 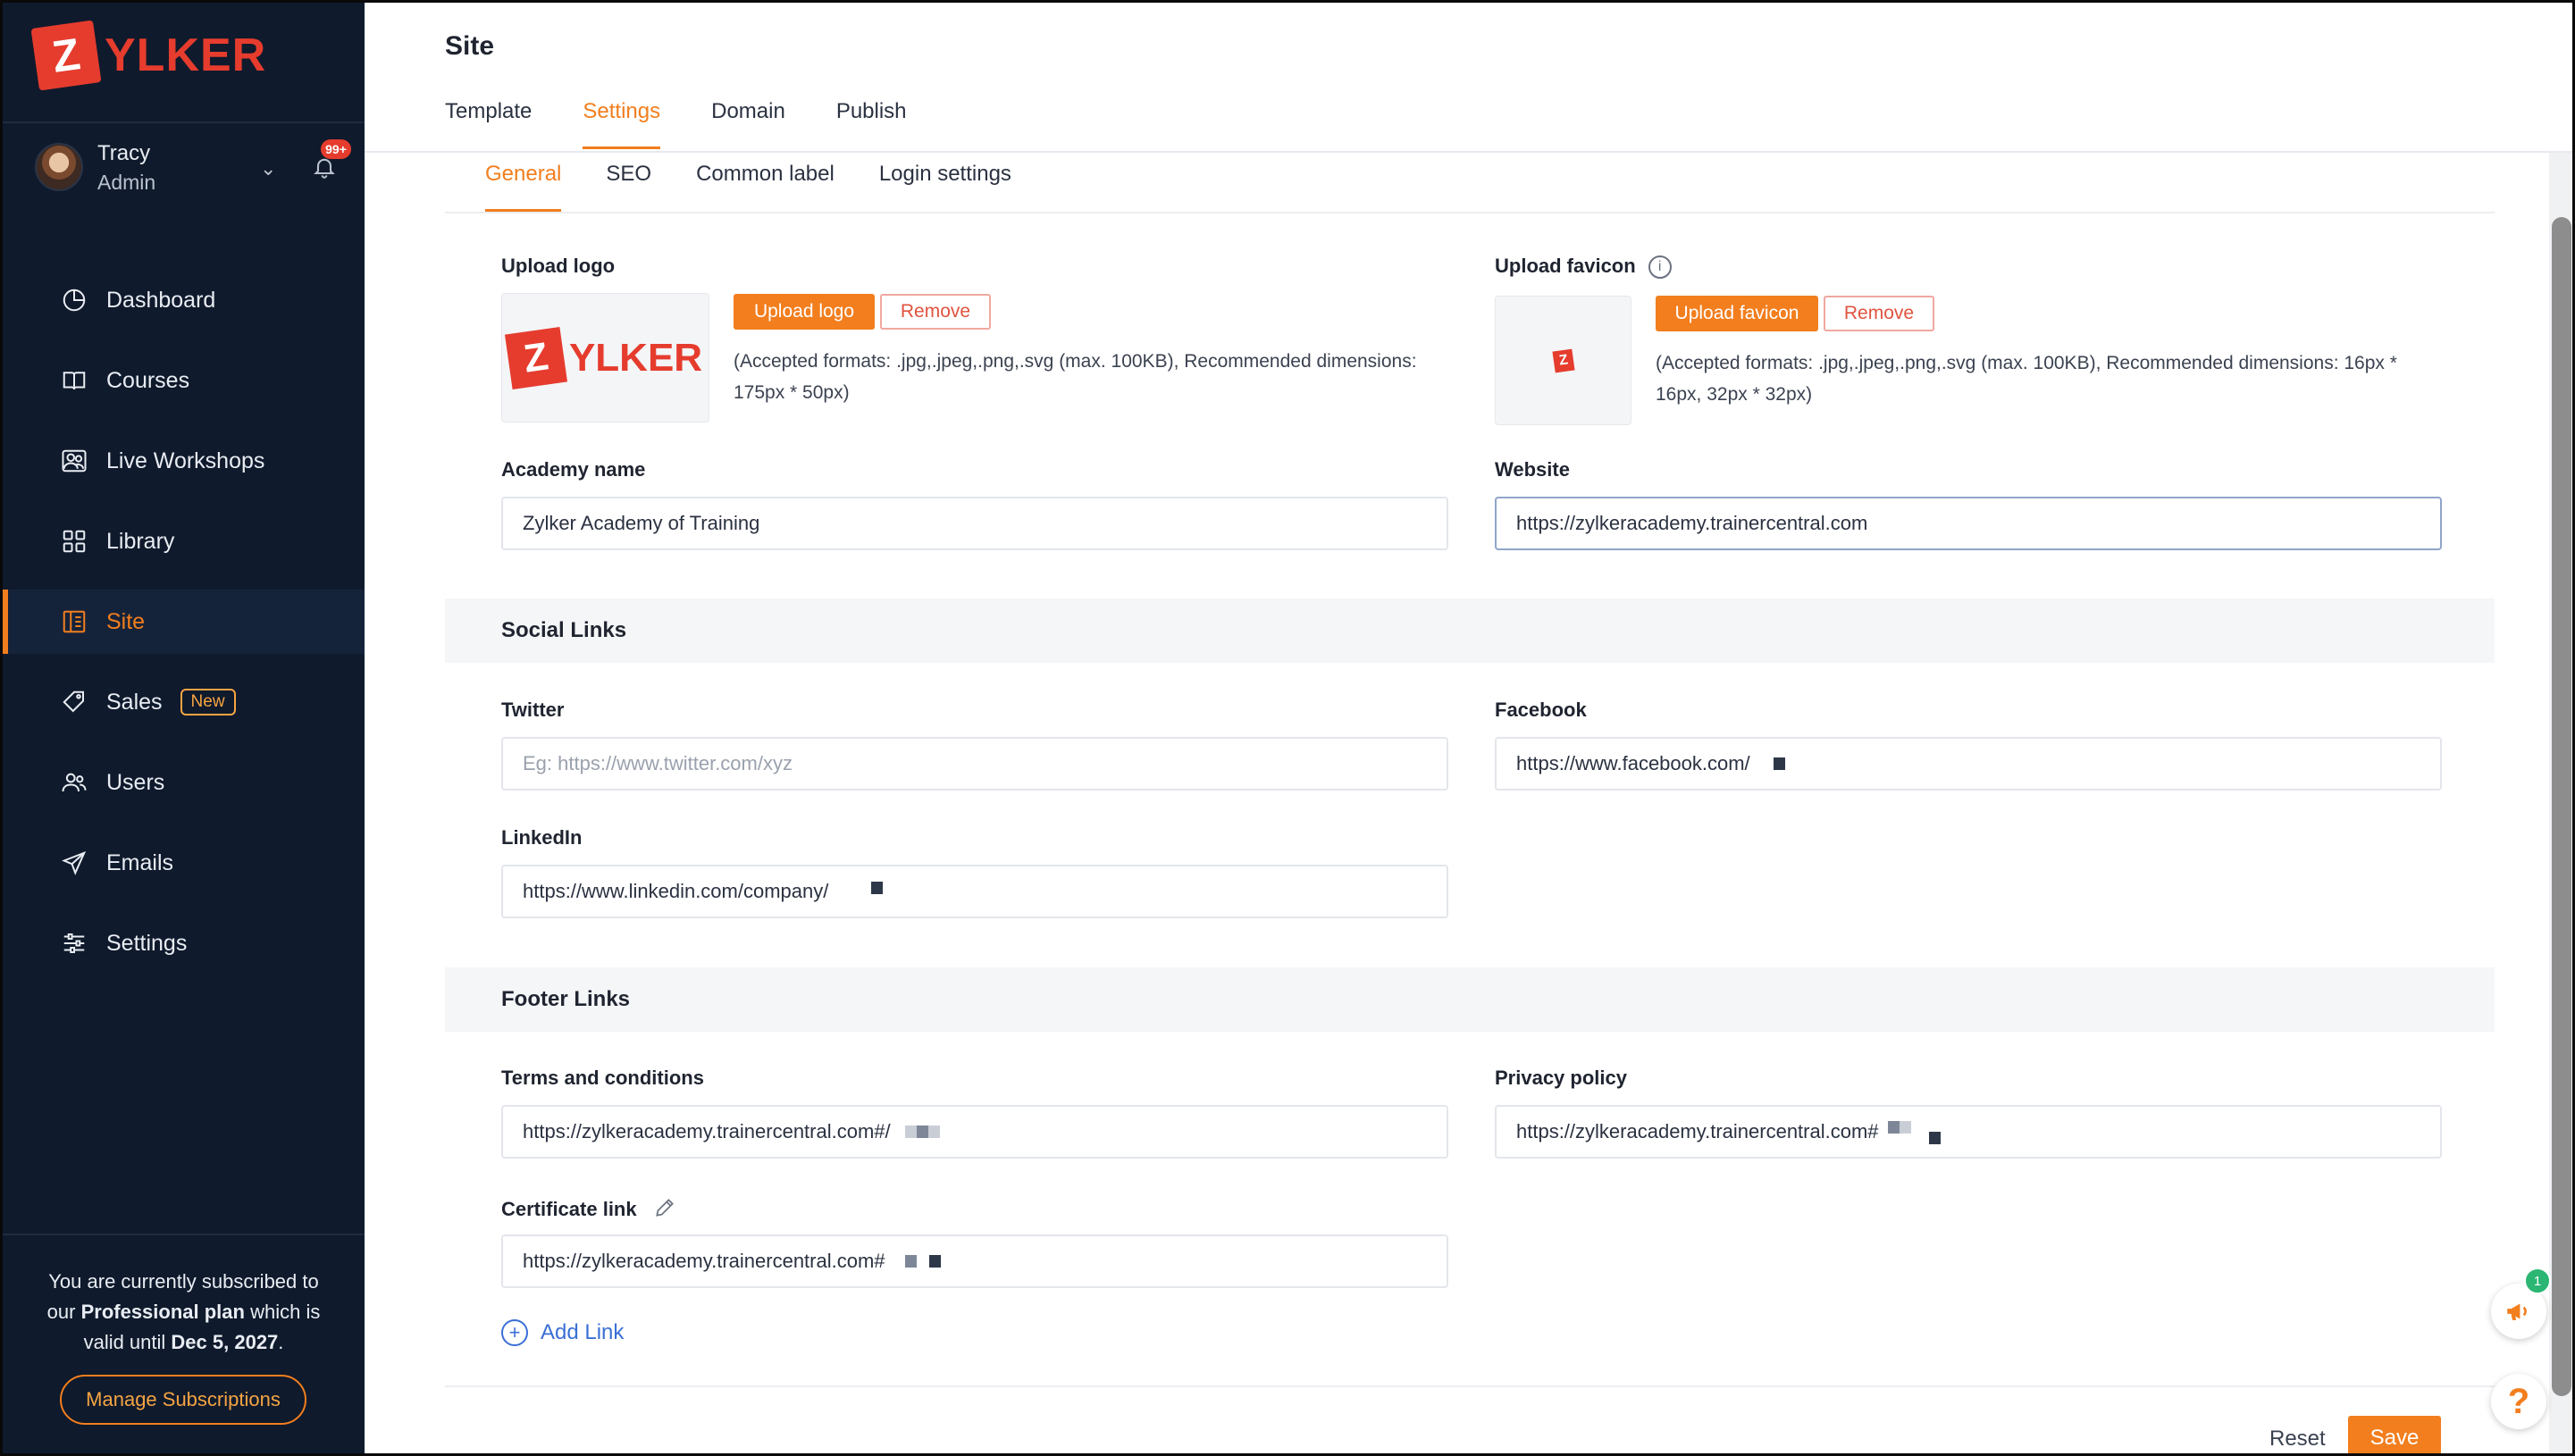 I want to click on subscription-text: which is, so click(x=283, y=1312).